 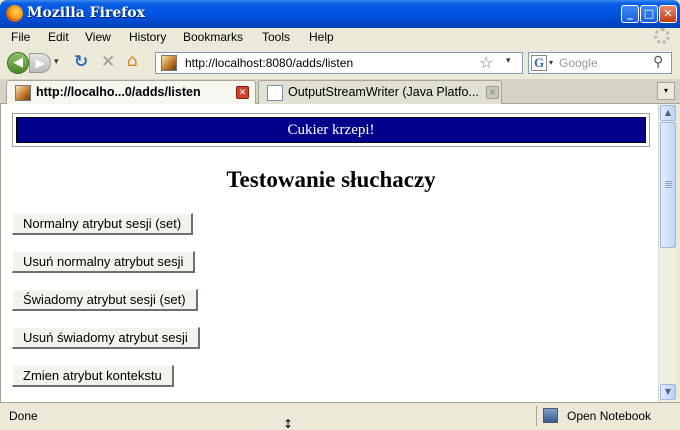 What do you see at coordinates (132, 61) in the screenshot?
I see `home-icon: ⌂` at bounding box center [132, 61].